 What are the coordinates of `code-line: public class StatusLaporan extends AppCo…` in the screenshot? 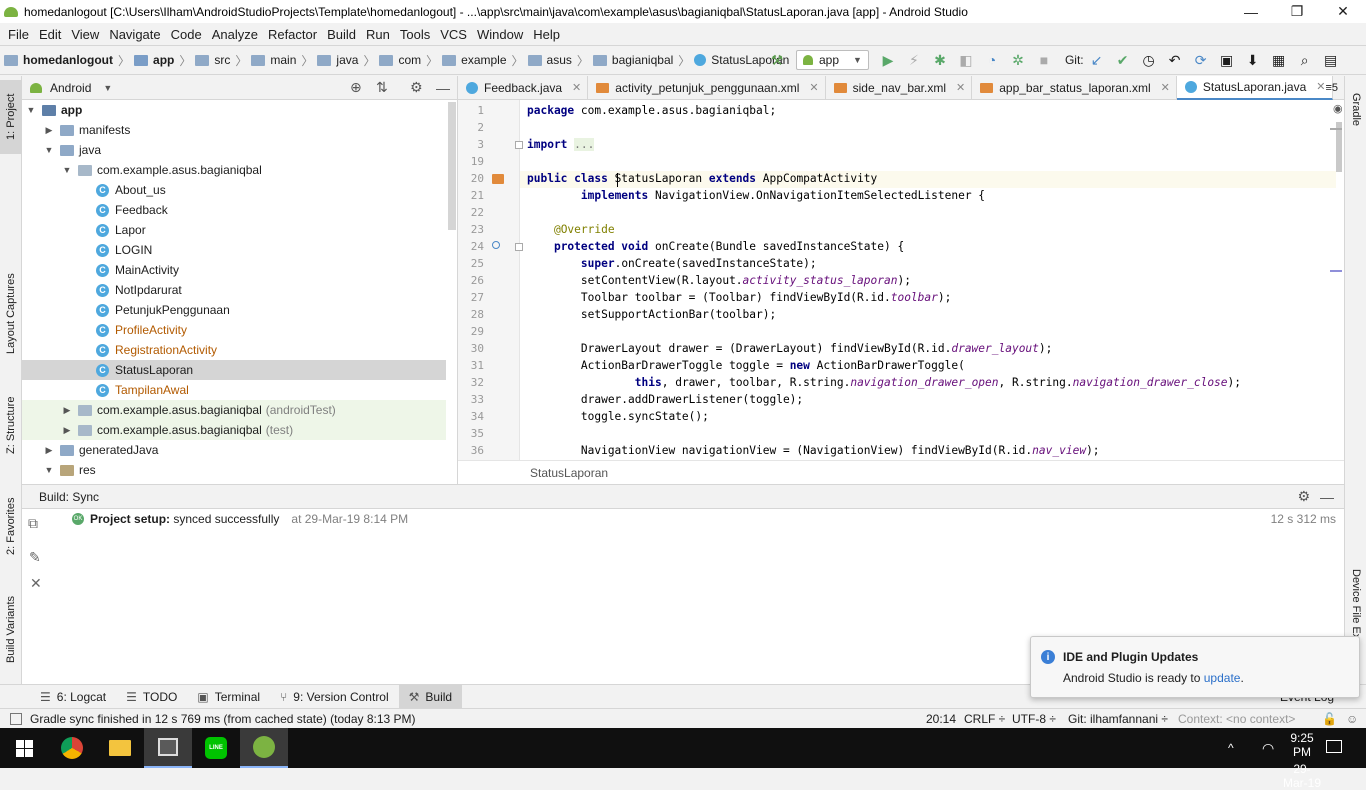 It's located at (702, 178).